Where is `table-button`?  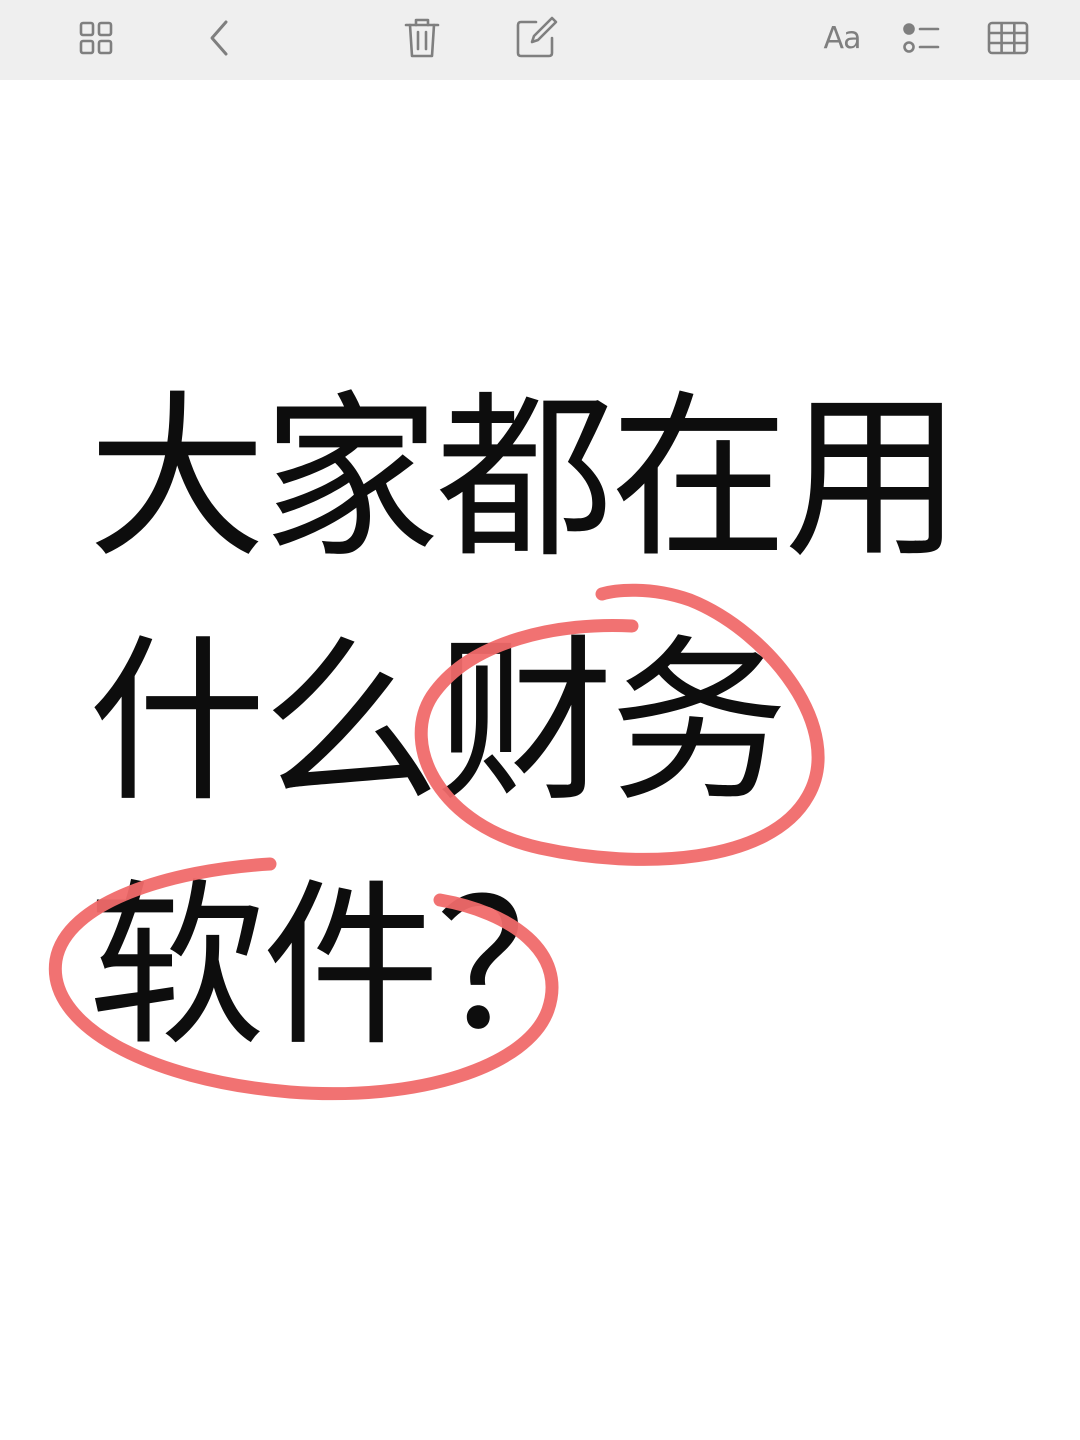
table-button is located at coordinates (1008, 38).